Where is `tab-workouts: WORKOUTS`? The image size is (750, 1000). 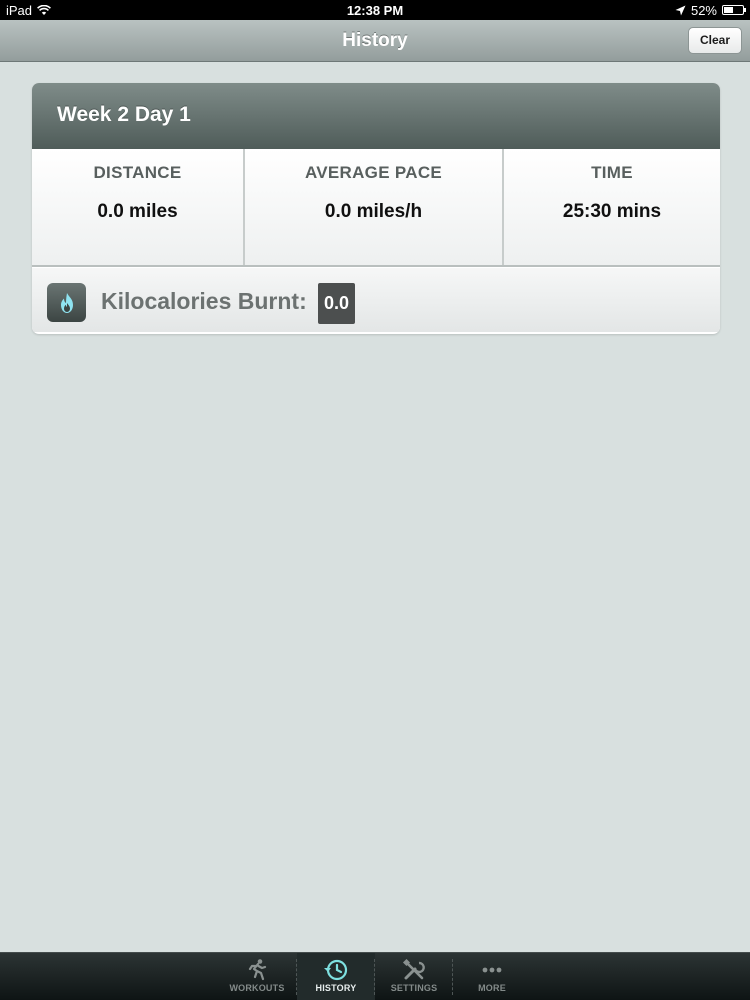 tab-workouts: WORKOUTS is located at coordinates (257, 976).